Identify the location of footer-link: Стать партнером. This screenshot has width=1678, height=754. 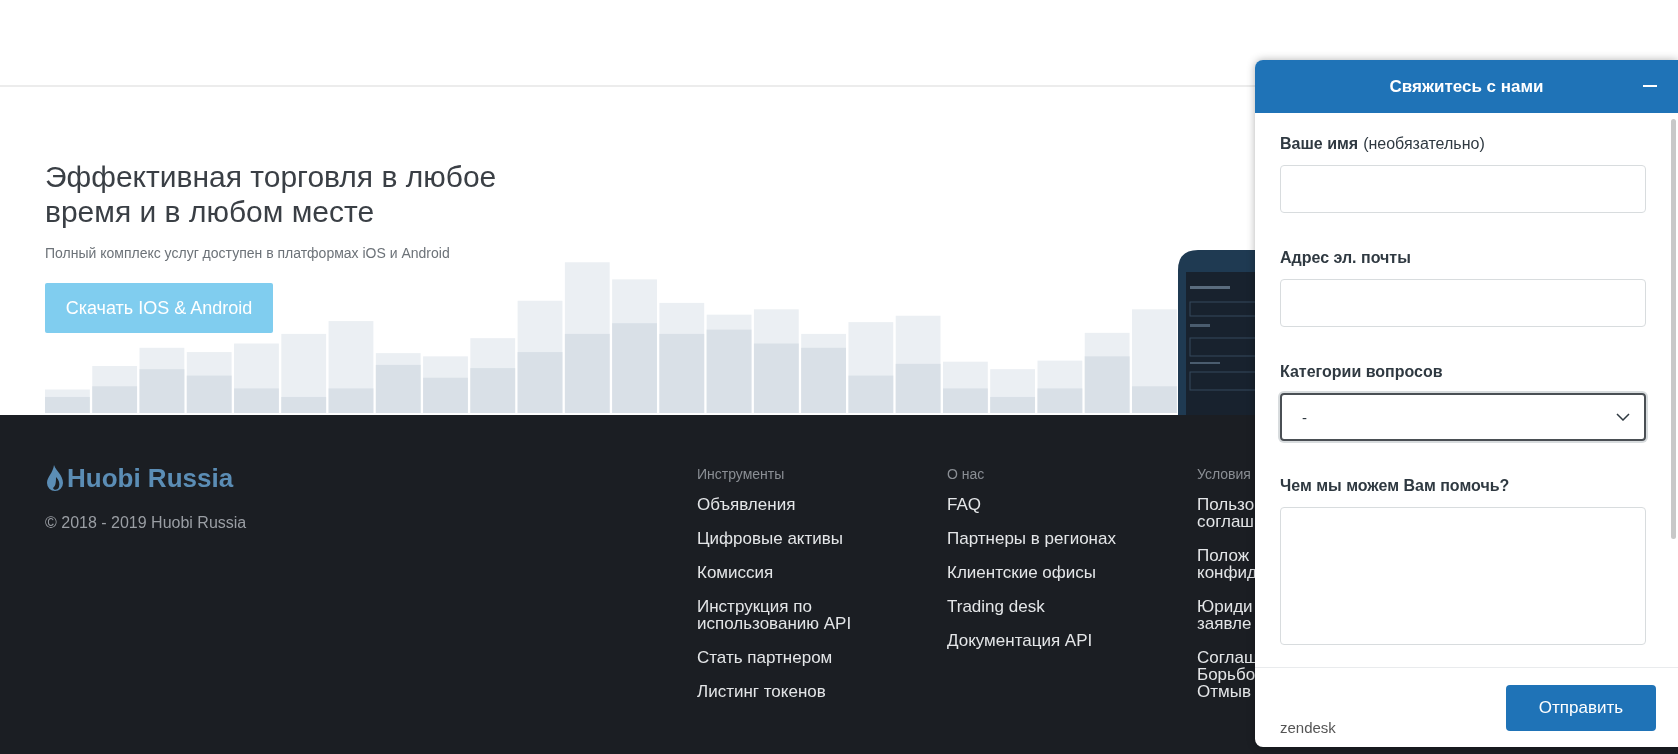
(765, 657).